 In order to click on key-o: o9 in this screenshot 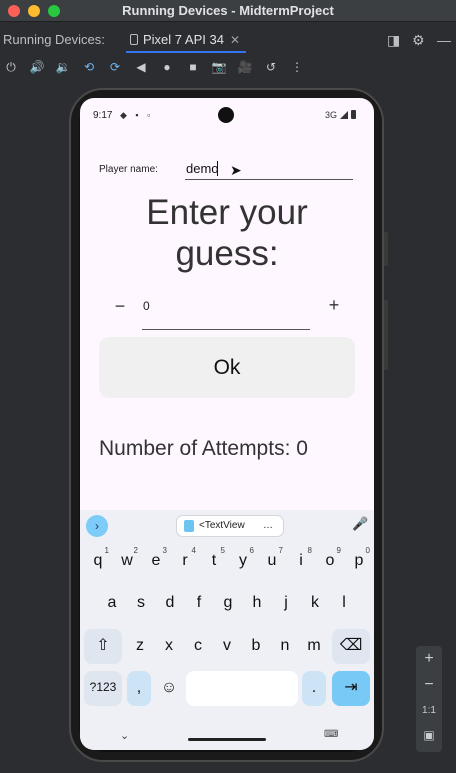, I will do `click(330, 561)`.